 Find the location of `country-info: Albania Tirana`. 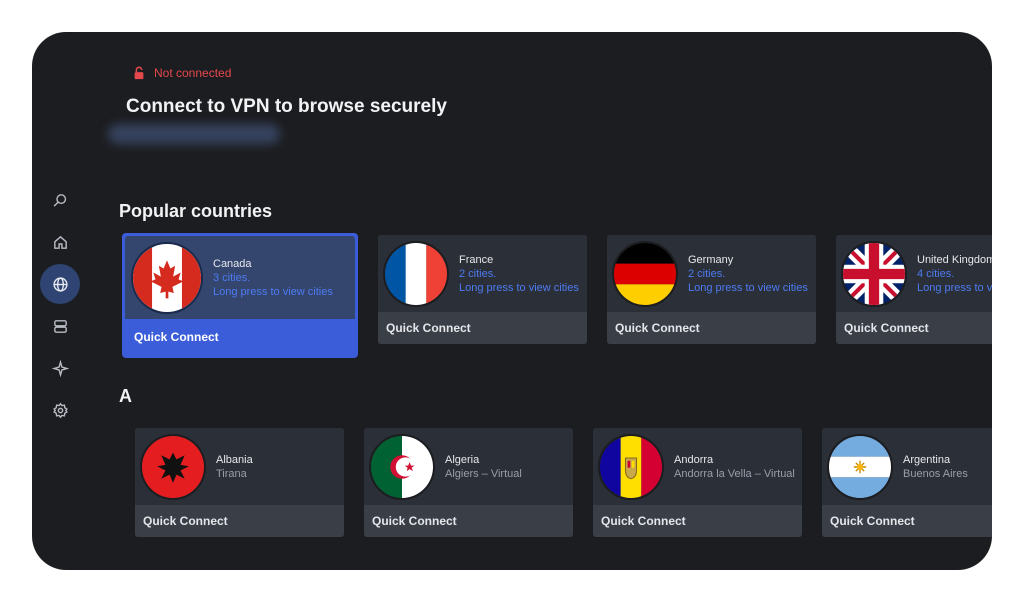

country-info: Albania Tirana is located at coordinates (234, 467).